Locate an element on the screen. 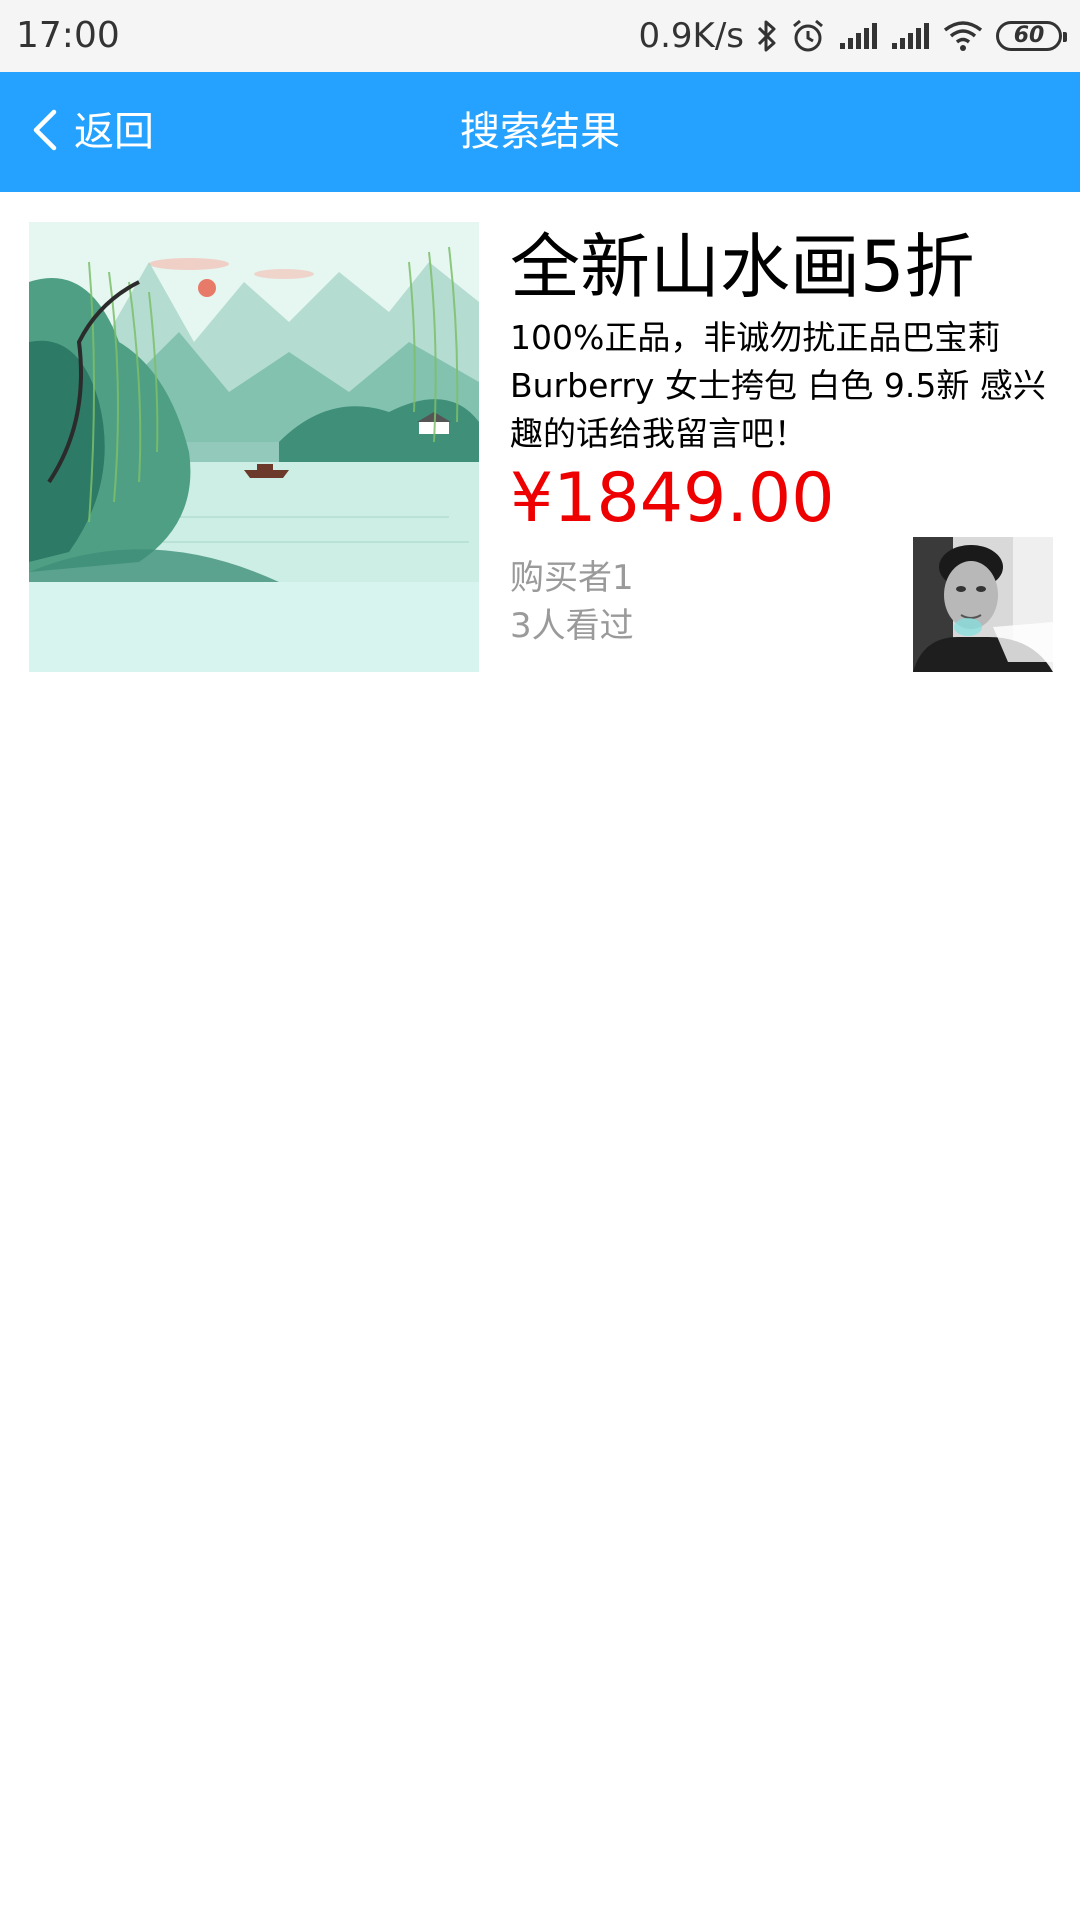  alarm-icon is located at coordinates (808, 36).